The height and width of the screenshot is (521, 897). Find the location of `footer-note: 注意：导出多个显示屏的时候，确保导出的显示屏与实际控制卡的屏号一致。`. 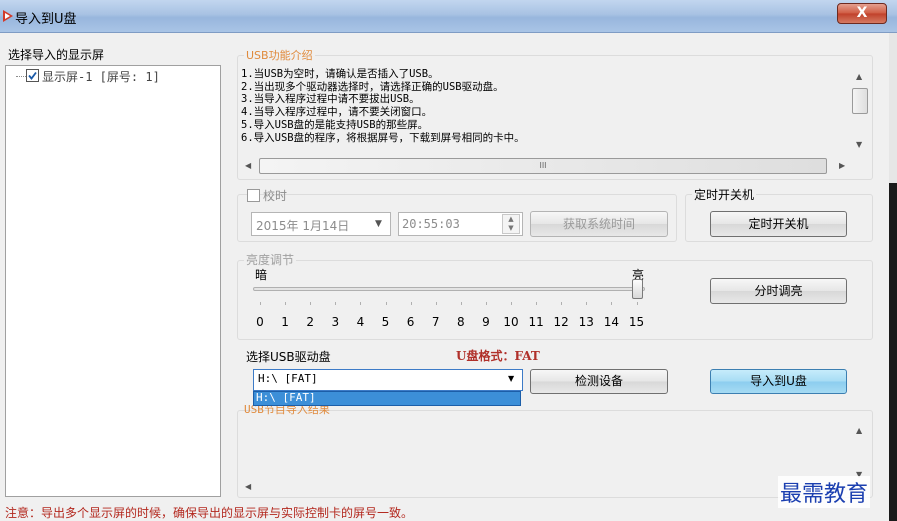

footer-note: 注意：导出多个显示屏的时候，确保导出的显示屏与实际控制卡的屏号一致。 is located at coordinates (209, 513).